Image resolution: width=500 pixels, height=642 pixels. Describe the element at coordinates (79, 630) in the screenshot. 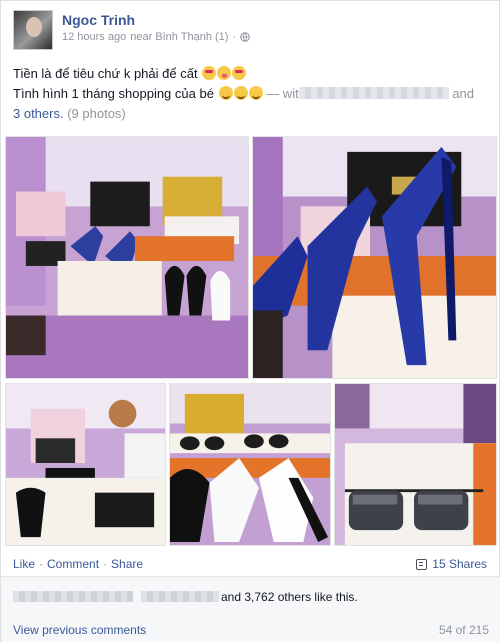

I see `view-previous-comments-link: View previous comments` at that location.